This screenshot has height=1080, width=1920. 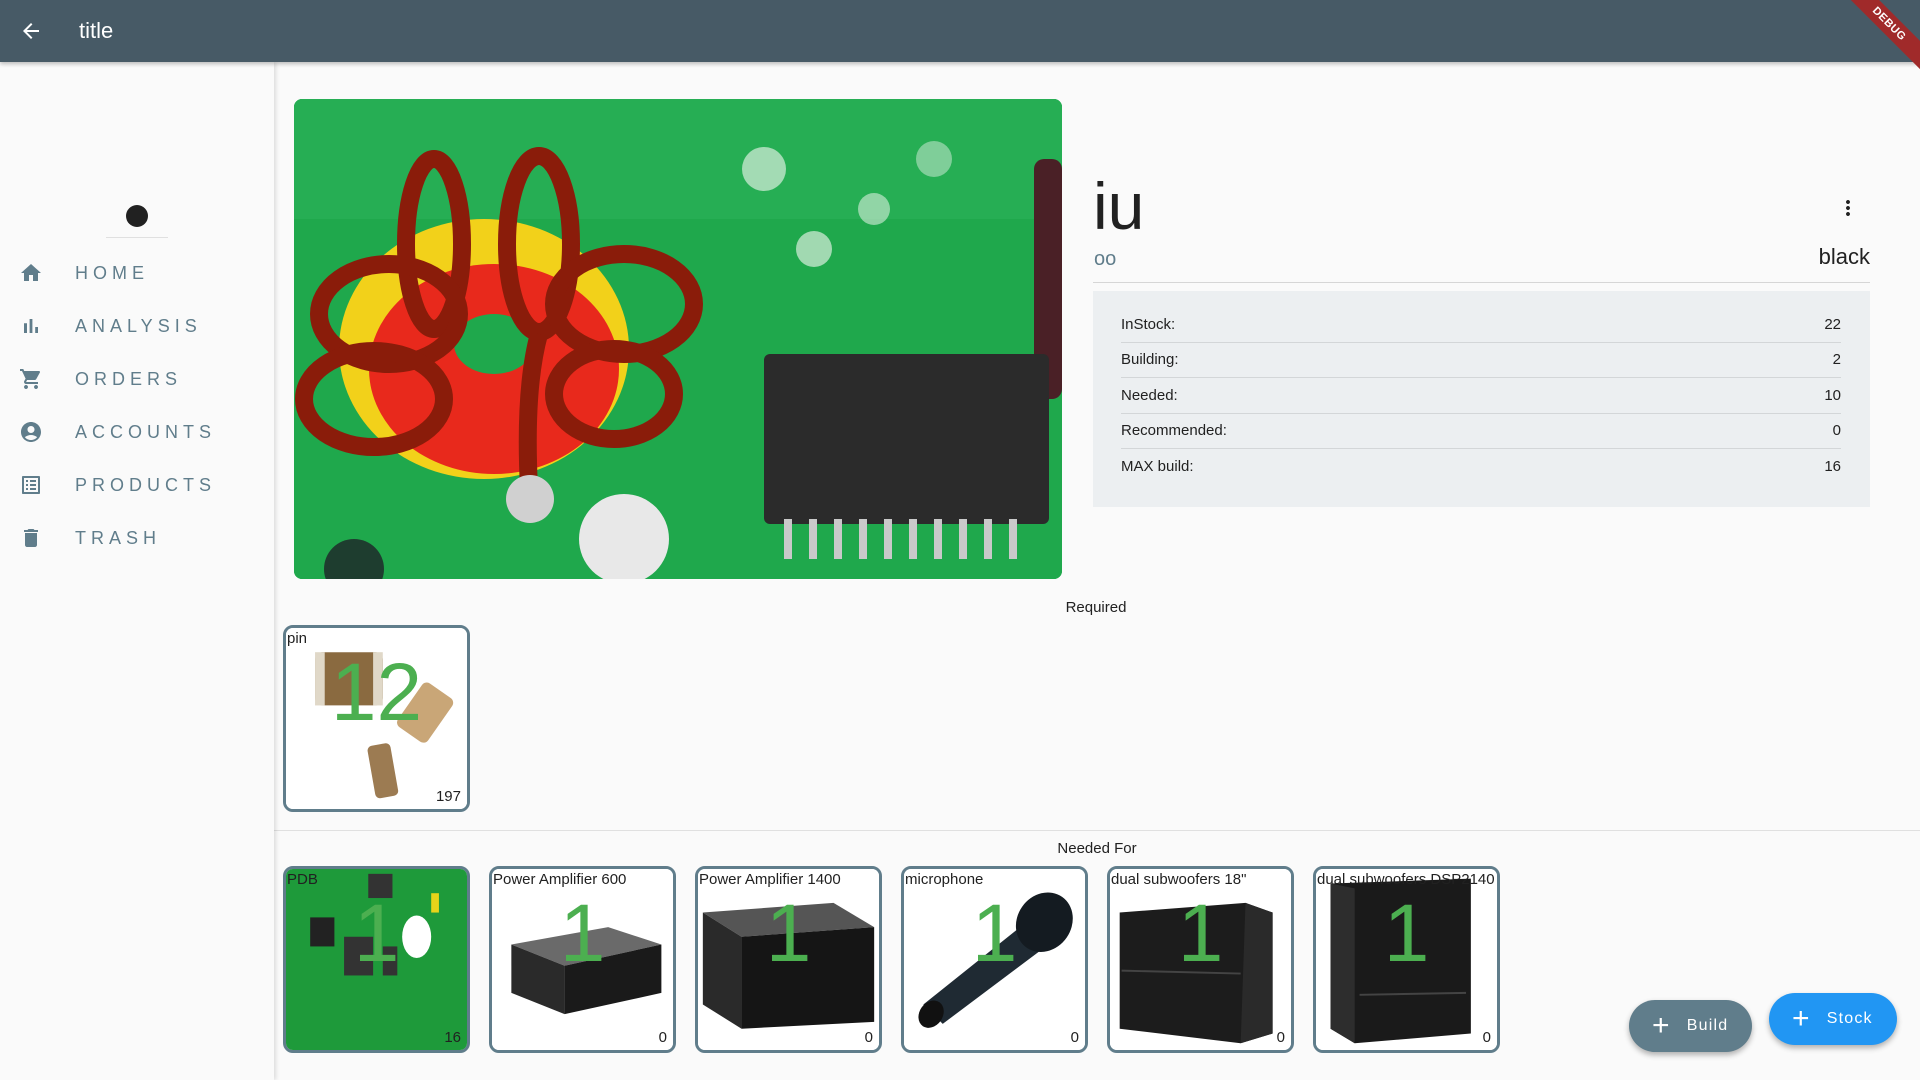 I want to click on card-stock: 16, so click(x=452, y=1037).